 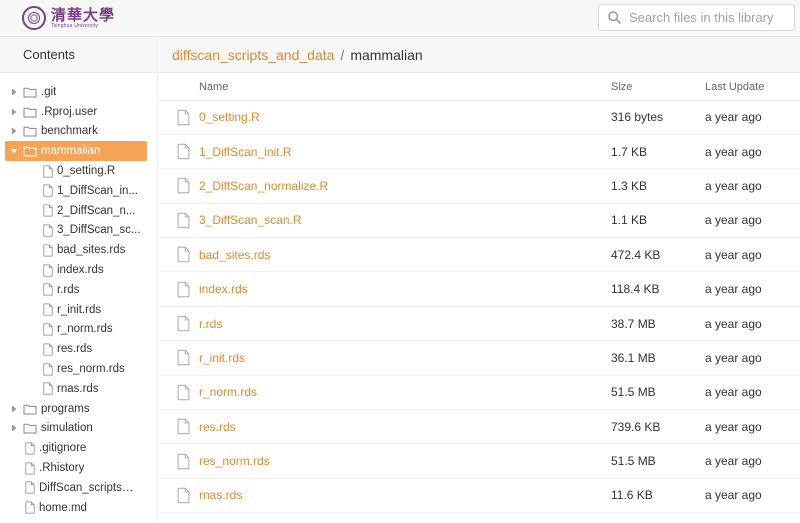 What do you see at coordinates (222, 358) in the screenshot?
I see `file-name-link: r_init.rds` at bounding box center [222, 358].